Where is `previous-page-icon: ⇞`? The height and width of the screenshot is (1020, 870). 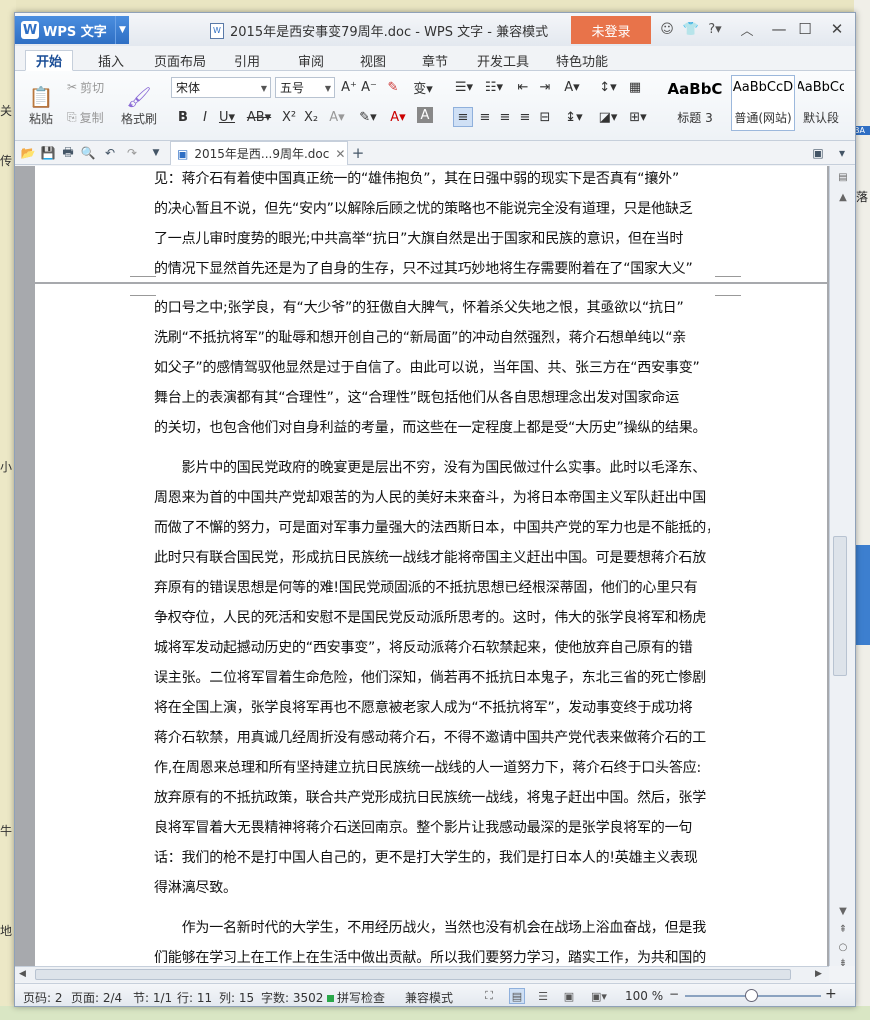 previous-page-icon: ⇞ is located at coordinates (843, 929).